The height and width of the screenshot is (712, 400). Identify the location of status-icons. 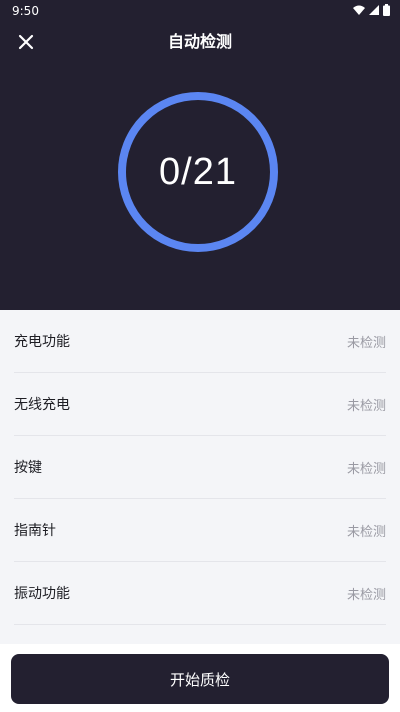
(371, 11).